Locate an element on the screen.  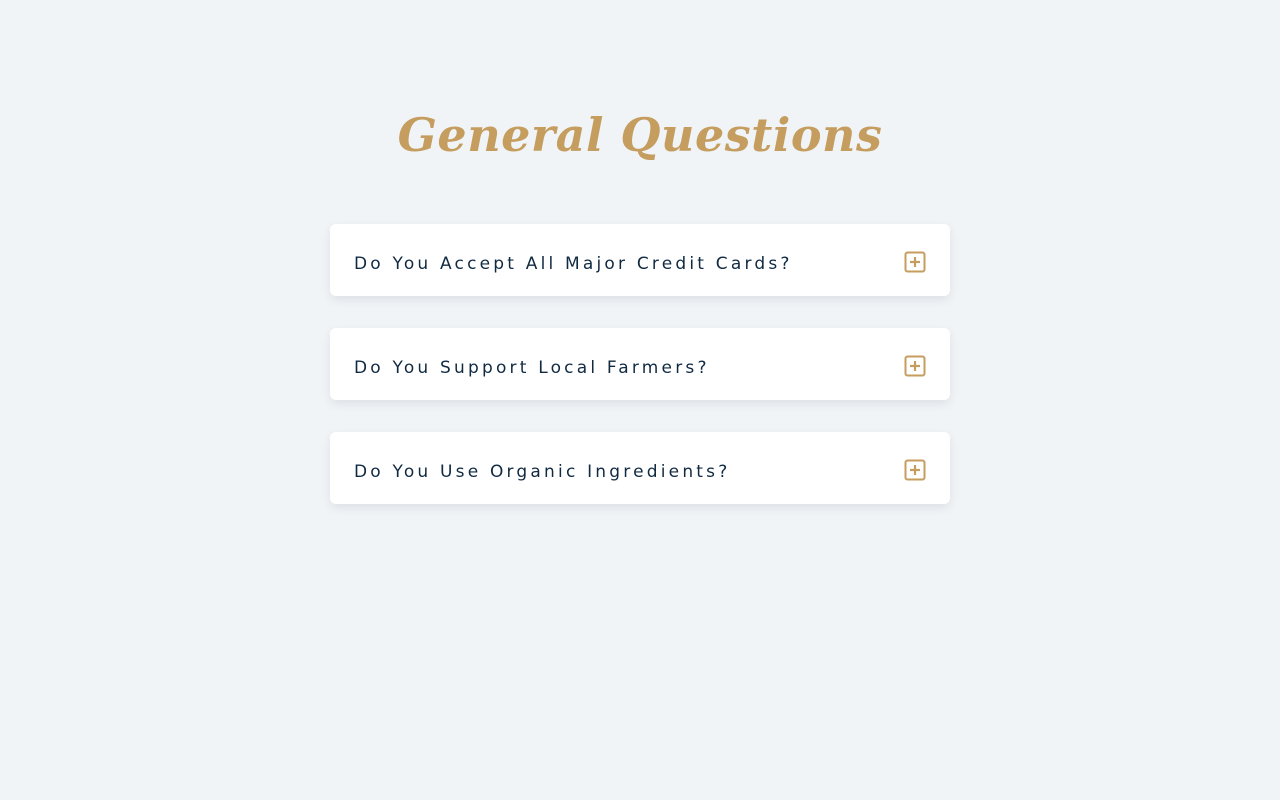
faq-question: Do You Support Local Farmers? is located at coordinates (532, 368).